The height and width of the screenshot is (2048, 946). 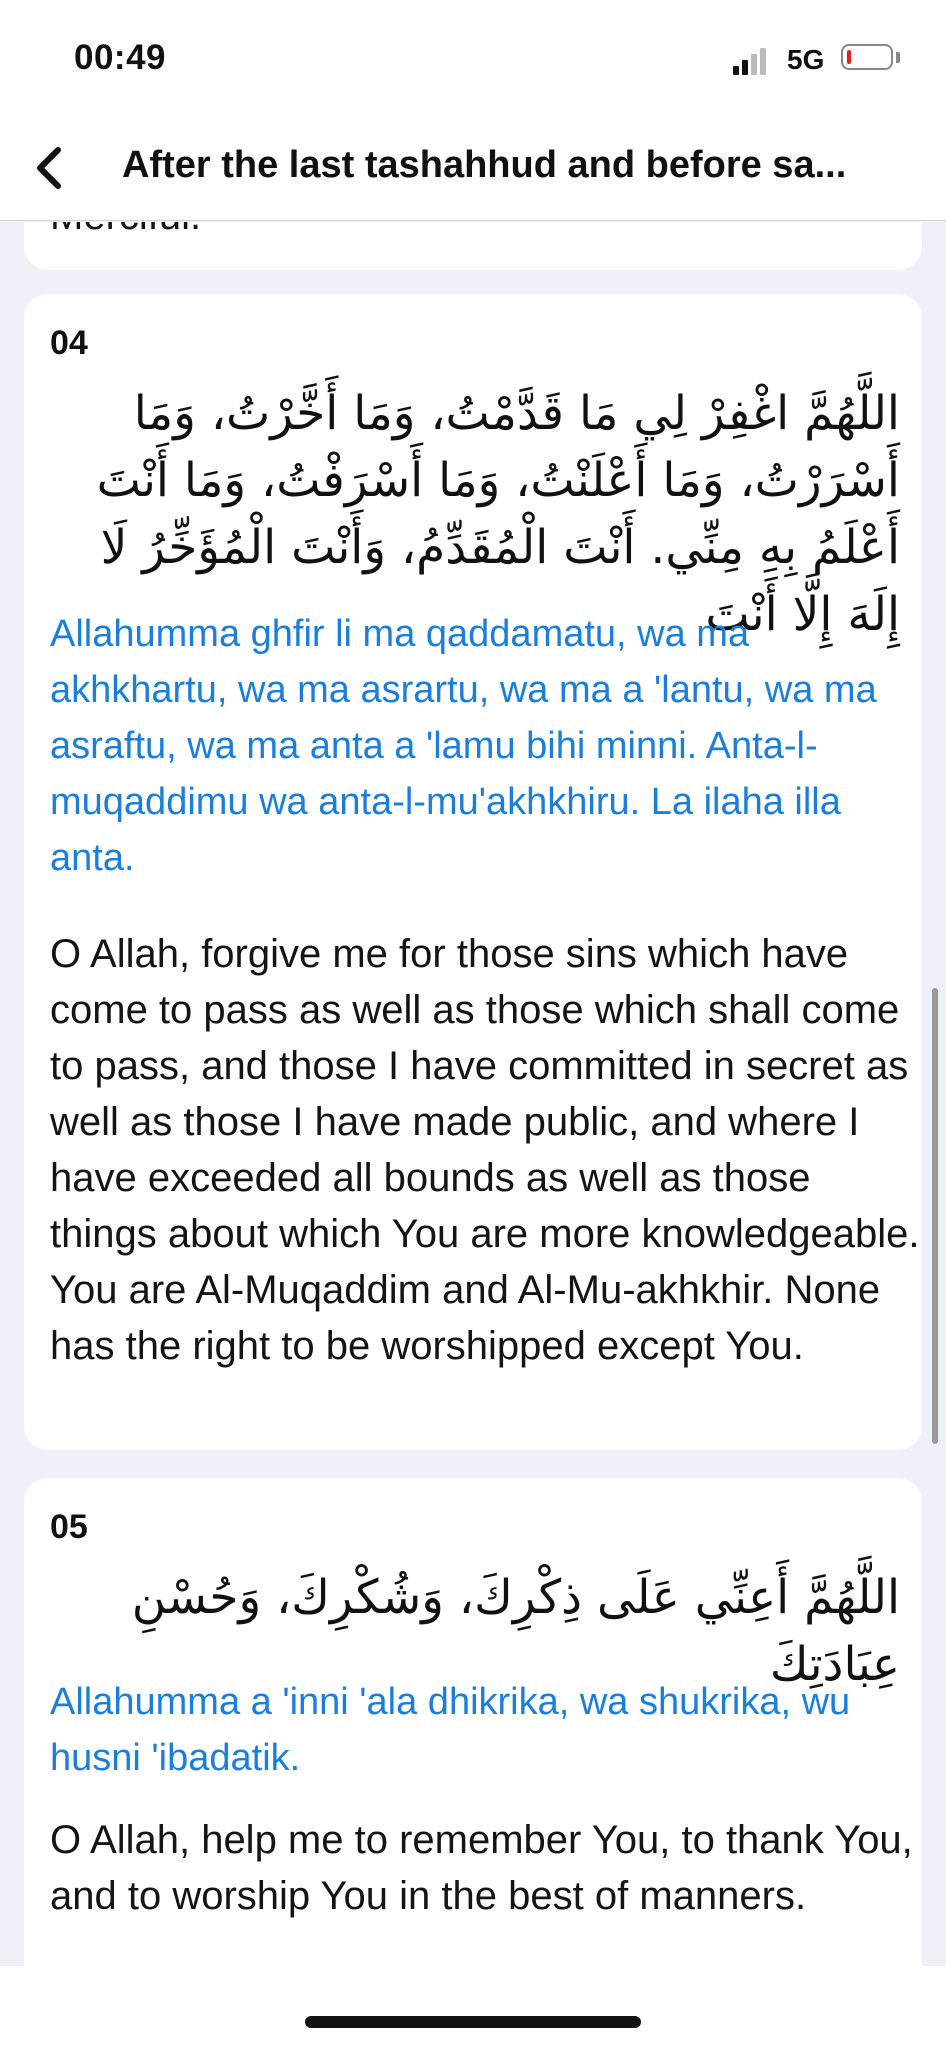 What do you see at coordinates (867, 57) in the screenshot?
I see `battery-icon` at bounding box center [867, 57].